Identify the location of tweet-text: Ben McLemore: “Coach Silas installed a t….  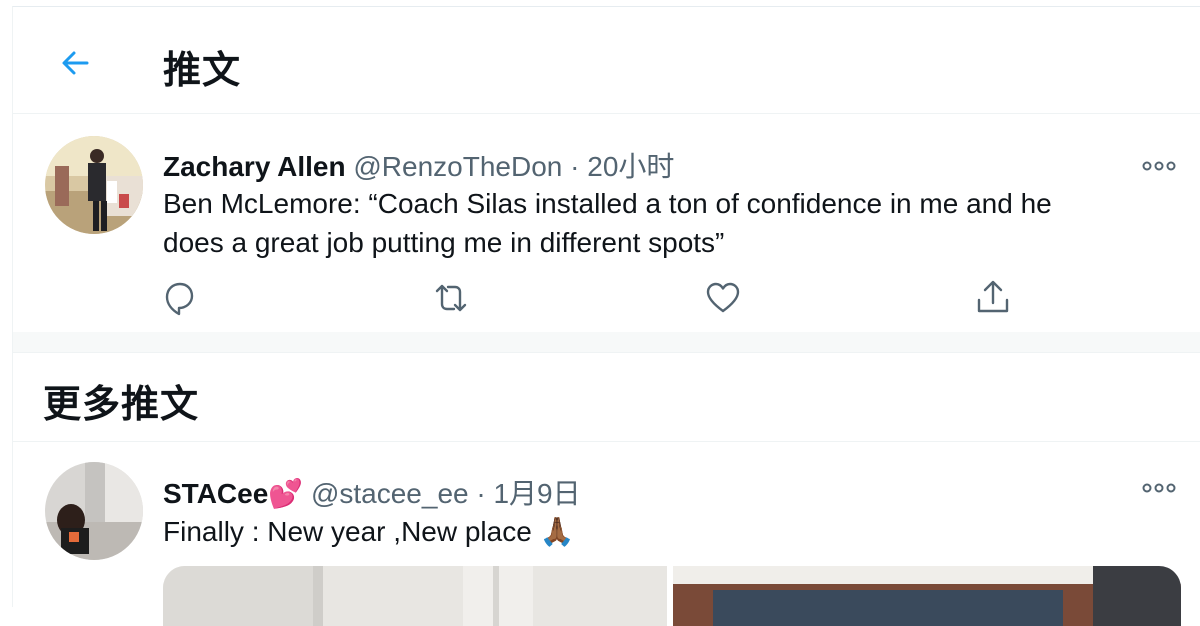
(663, 223).